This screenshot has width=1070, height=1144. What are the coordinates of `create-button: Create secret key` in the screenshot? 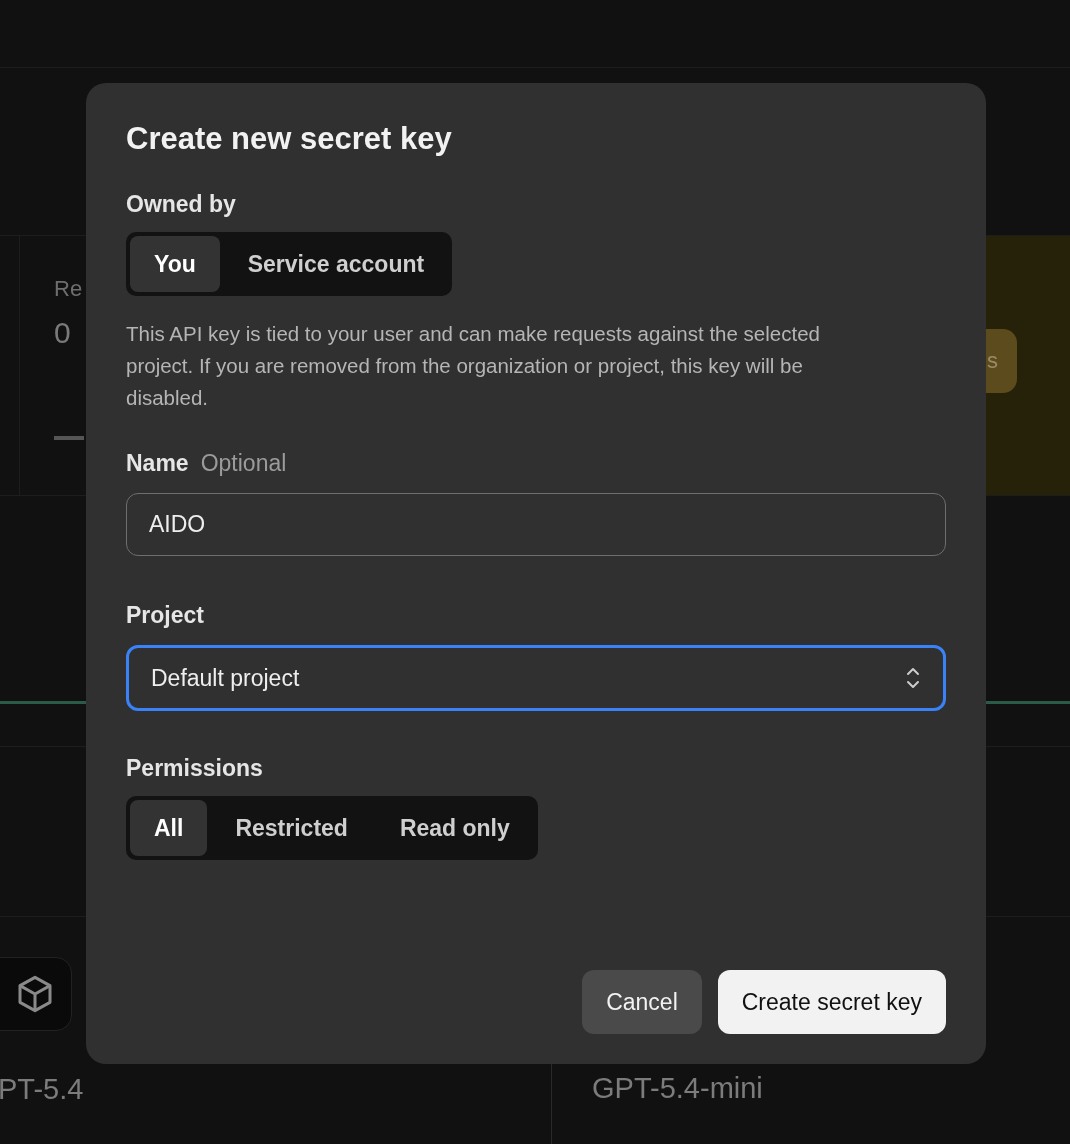 It's located at (831, 1002).